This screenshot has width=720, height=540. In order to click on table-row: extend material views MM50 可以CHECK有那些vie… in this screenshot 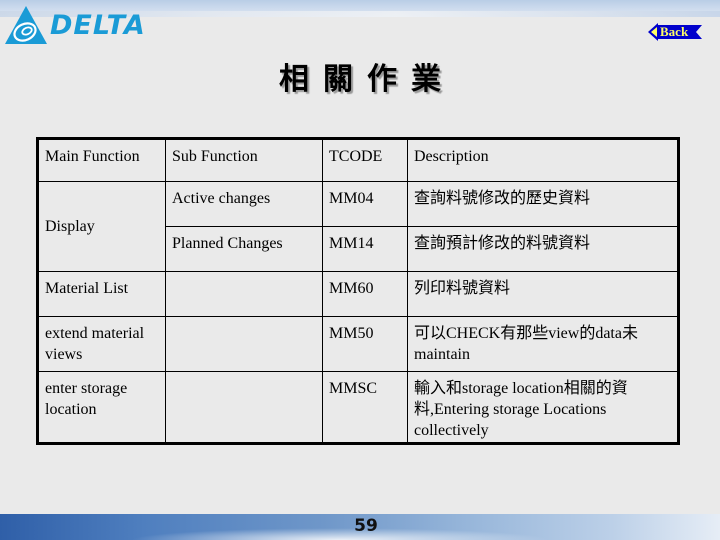, I will do `click(358, 344)`.